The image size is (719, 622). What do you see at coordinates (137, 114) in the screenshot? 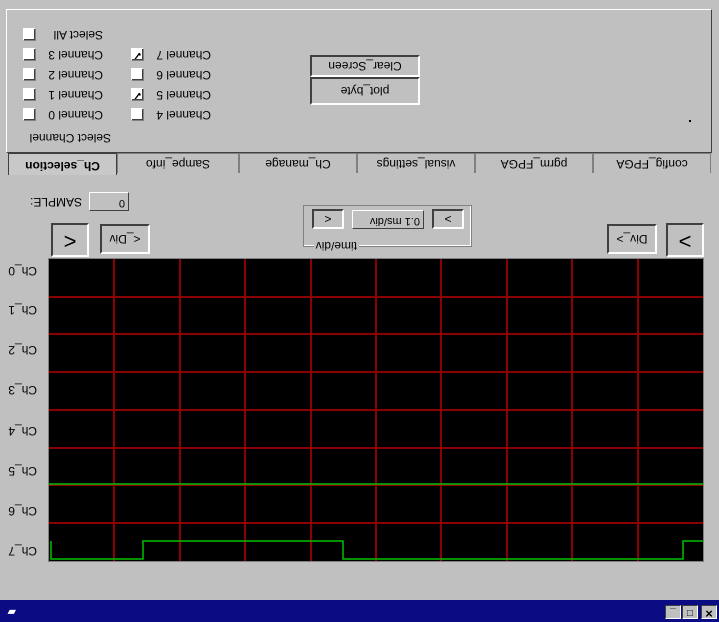
I see `channel-4-checkbox` at bounding box center [137, 114].